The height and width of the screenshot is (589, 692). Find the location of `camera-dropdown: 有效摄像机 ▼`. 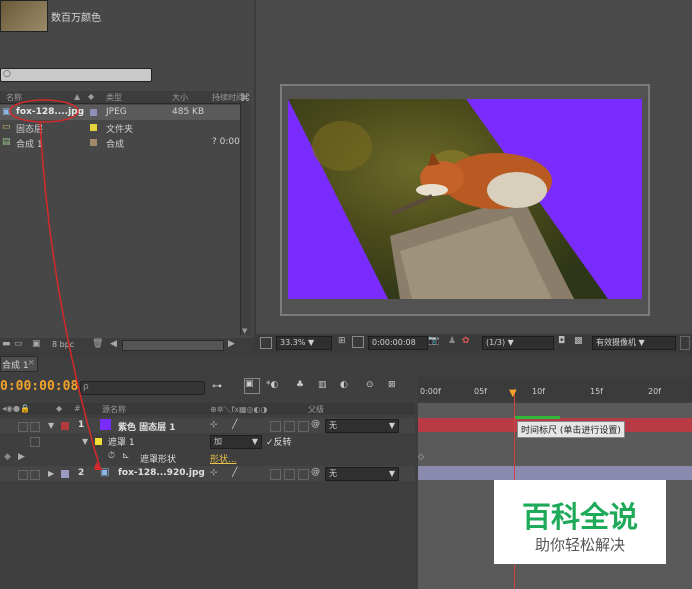

camera-dropdown: 有效摄像机 ▼ is located at coordinates (634, 343).